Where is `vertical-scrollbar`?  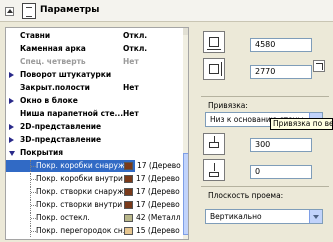 vertical-scrollbar is located at coordinates (185, 133).